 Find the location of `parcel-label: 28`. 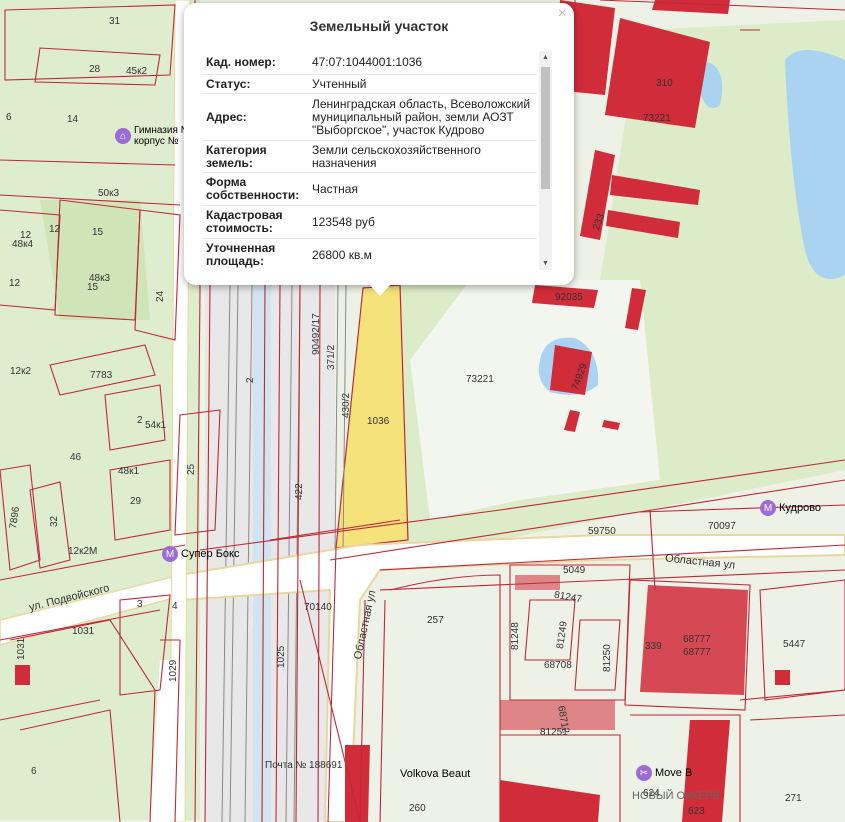

parcel-label: 28 is located at coordinates (95, 69).